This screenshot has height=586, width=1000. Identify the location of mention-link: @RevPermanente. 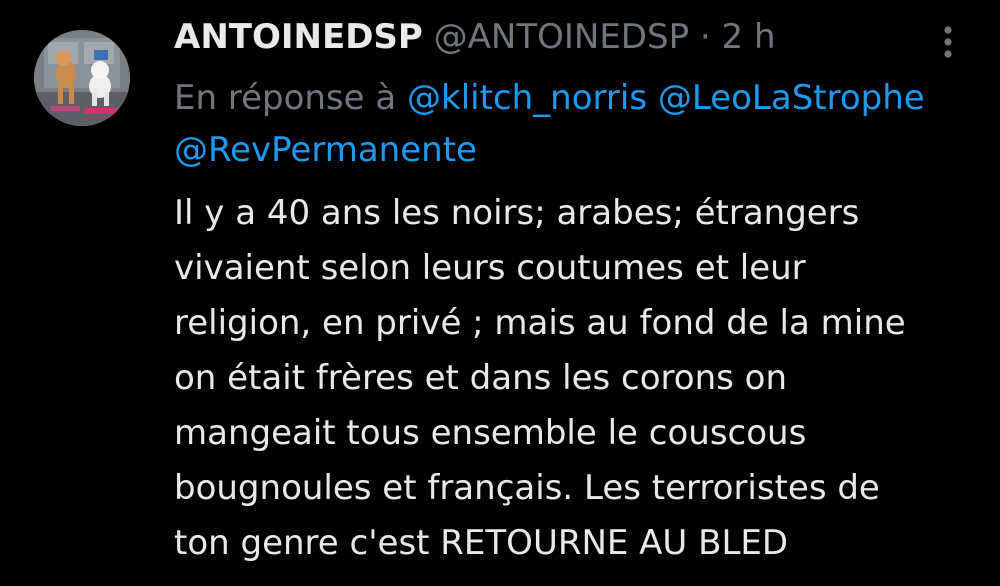
(325, 150).